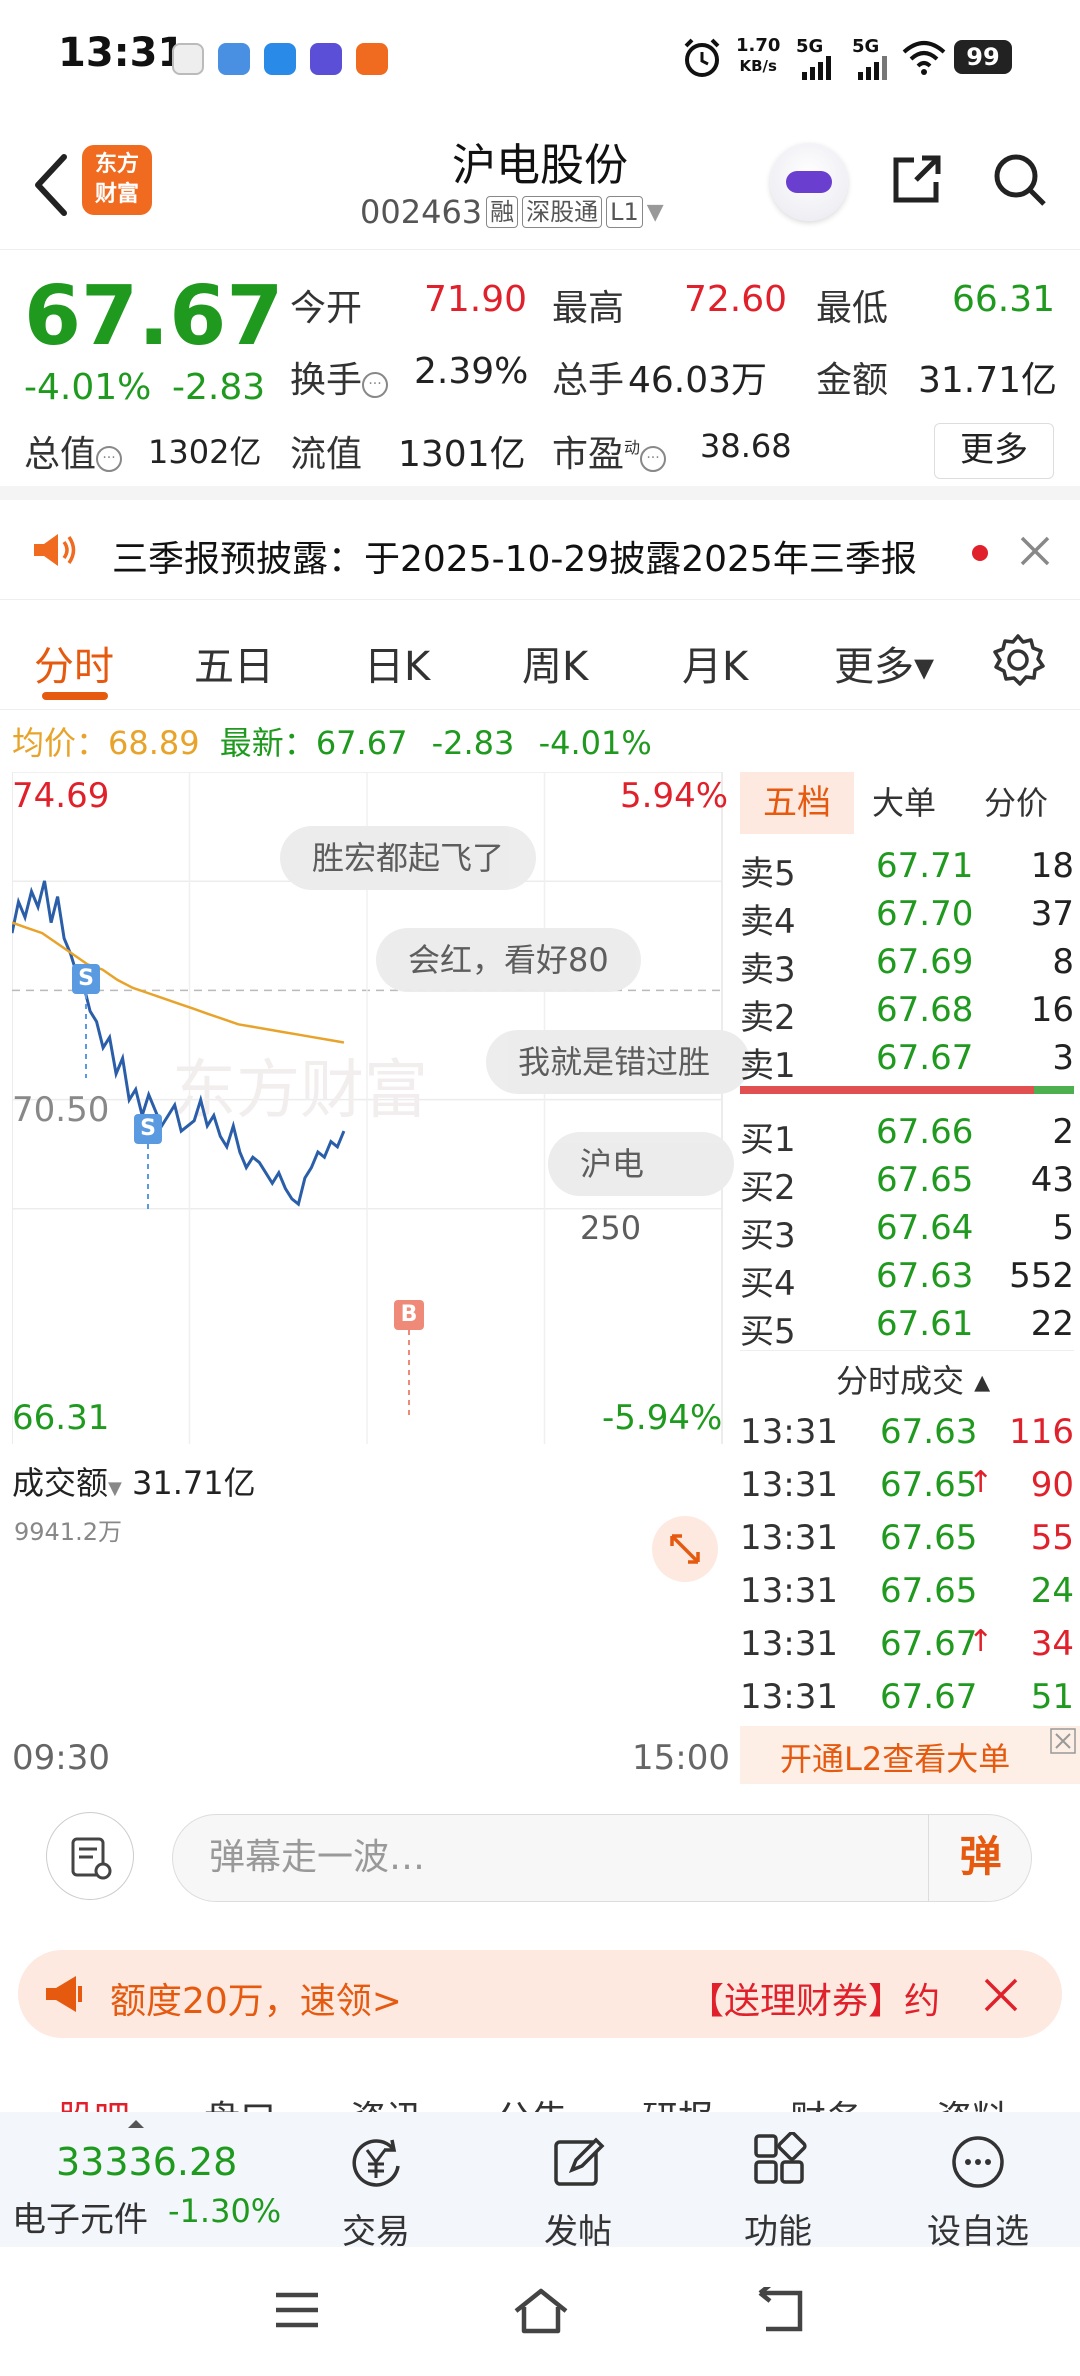 This screenshot has width=1080, height=2376. I want to click on back-icon, so click(782, 2311).